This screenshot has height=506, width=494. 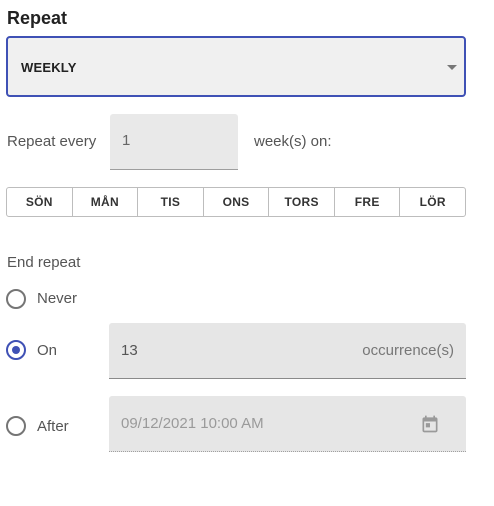 I want to click on dropdown-caret-icon, so click(x=452, y=67).